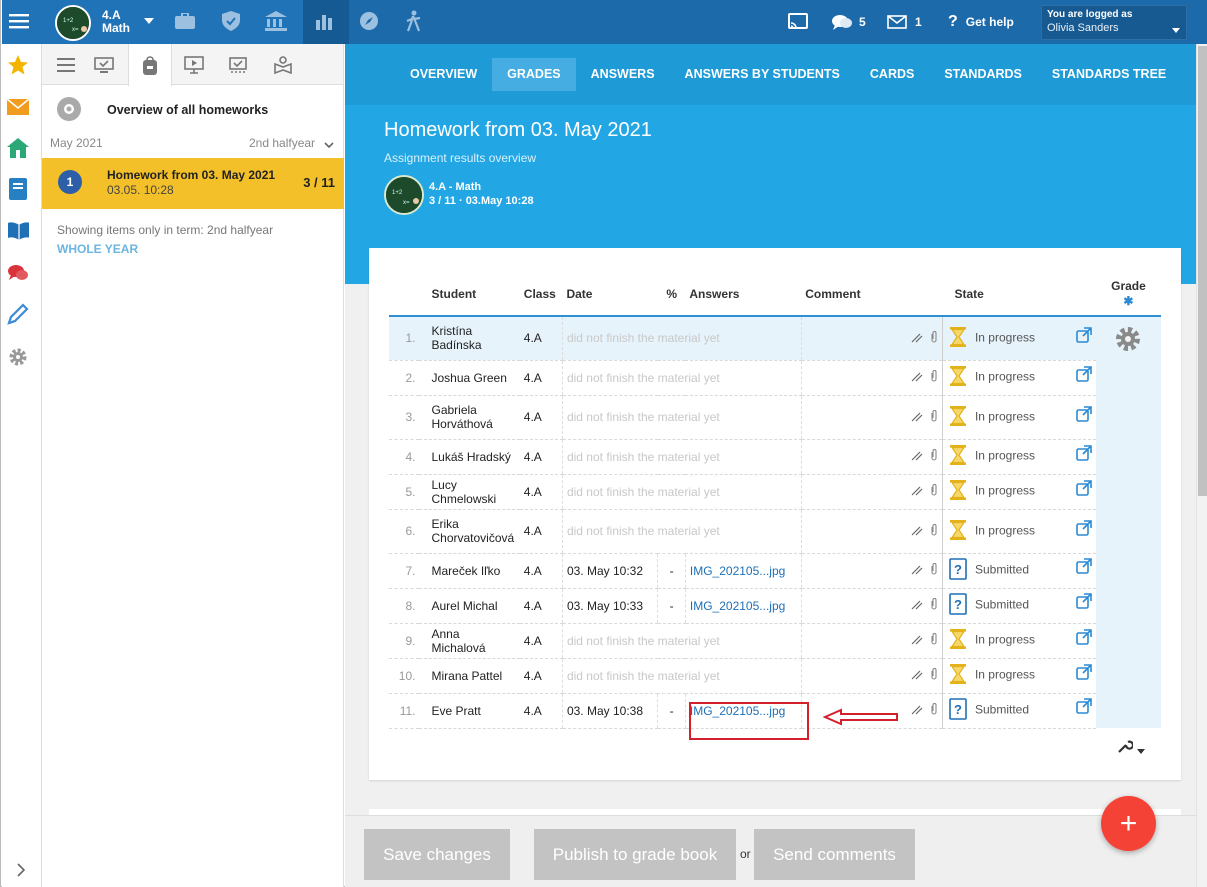 This screenshot has height=887, width=1207. I want to click on save-changes-button: Save changes, so click(437, 854).